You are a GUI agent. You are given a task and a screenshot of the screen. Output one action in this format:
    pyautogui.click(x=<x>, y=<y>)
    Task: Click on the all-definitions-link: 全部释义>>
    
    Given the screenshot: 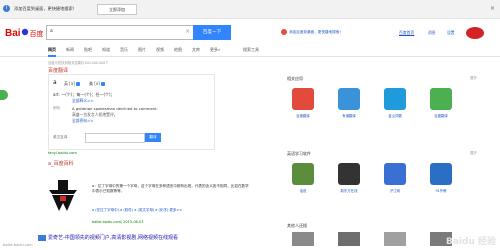 What is the action you would take?
    pyautogui.click(x=83, y=101)
    